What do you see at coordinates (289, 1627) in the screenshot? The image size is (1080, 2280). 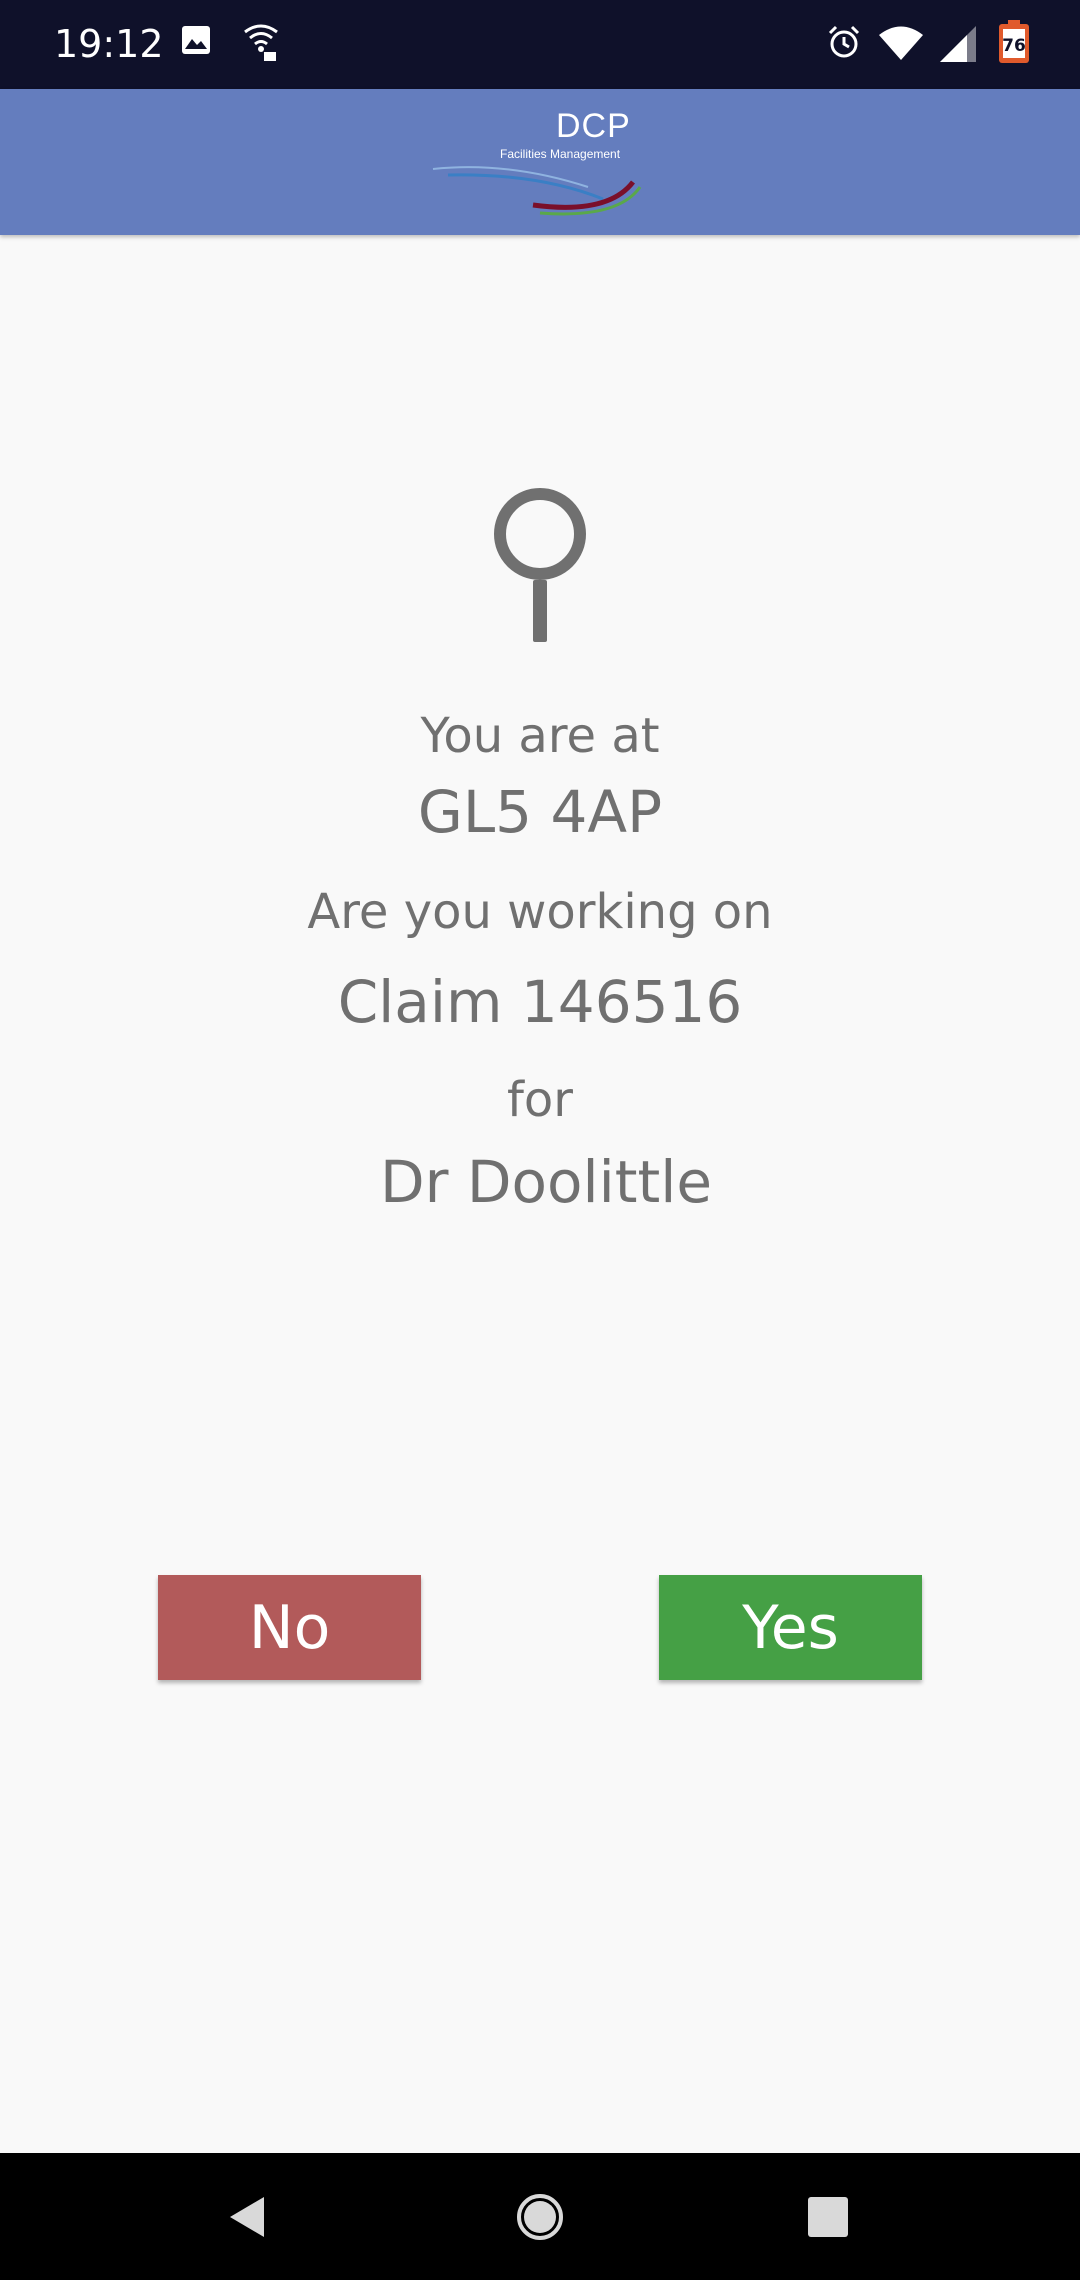 I see `no-button: No` at bounding box center [289, 1627].